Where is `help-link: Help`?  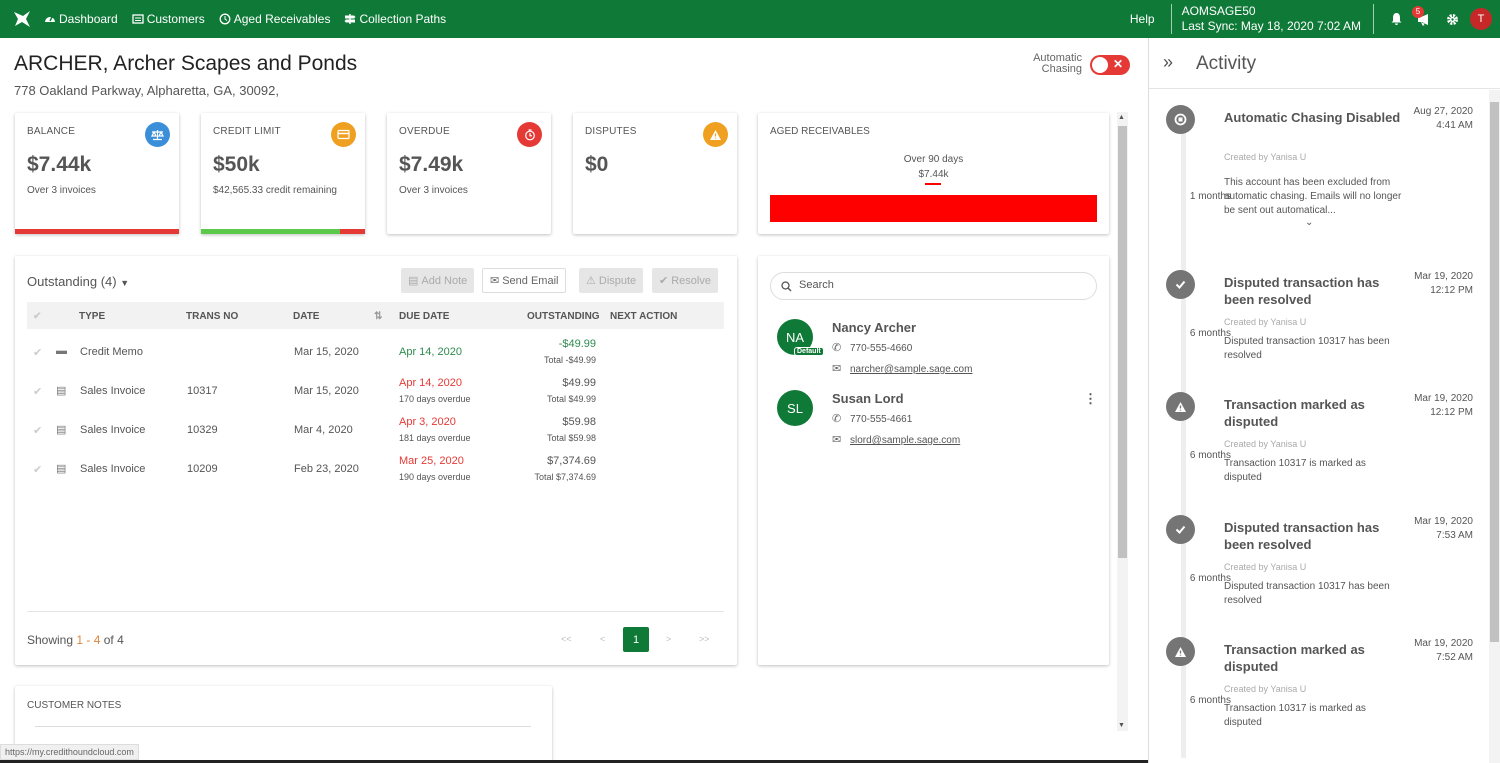 help-link: Help is located at coordinates (1142, 19).